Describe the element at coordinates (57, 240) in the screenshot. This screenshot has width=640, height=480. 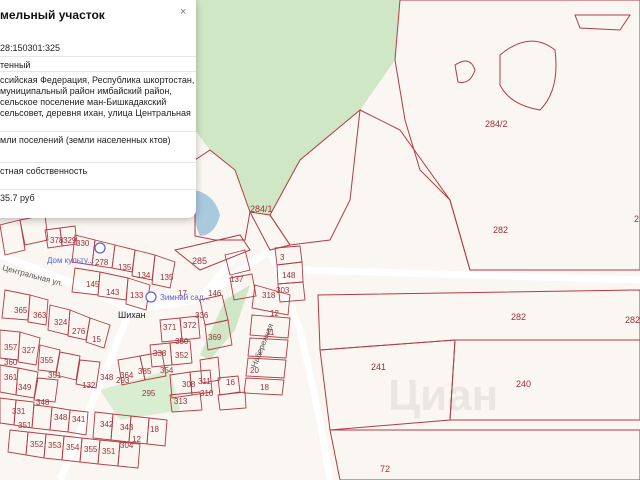
I see `plot-label: 378` at that location.